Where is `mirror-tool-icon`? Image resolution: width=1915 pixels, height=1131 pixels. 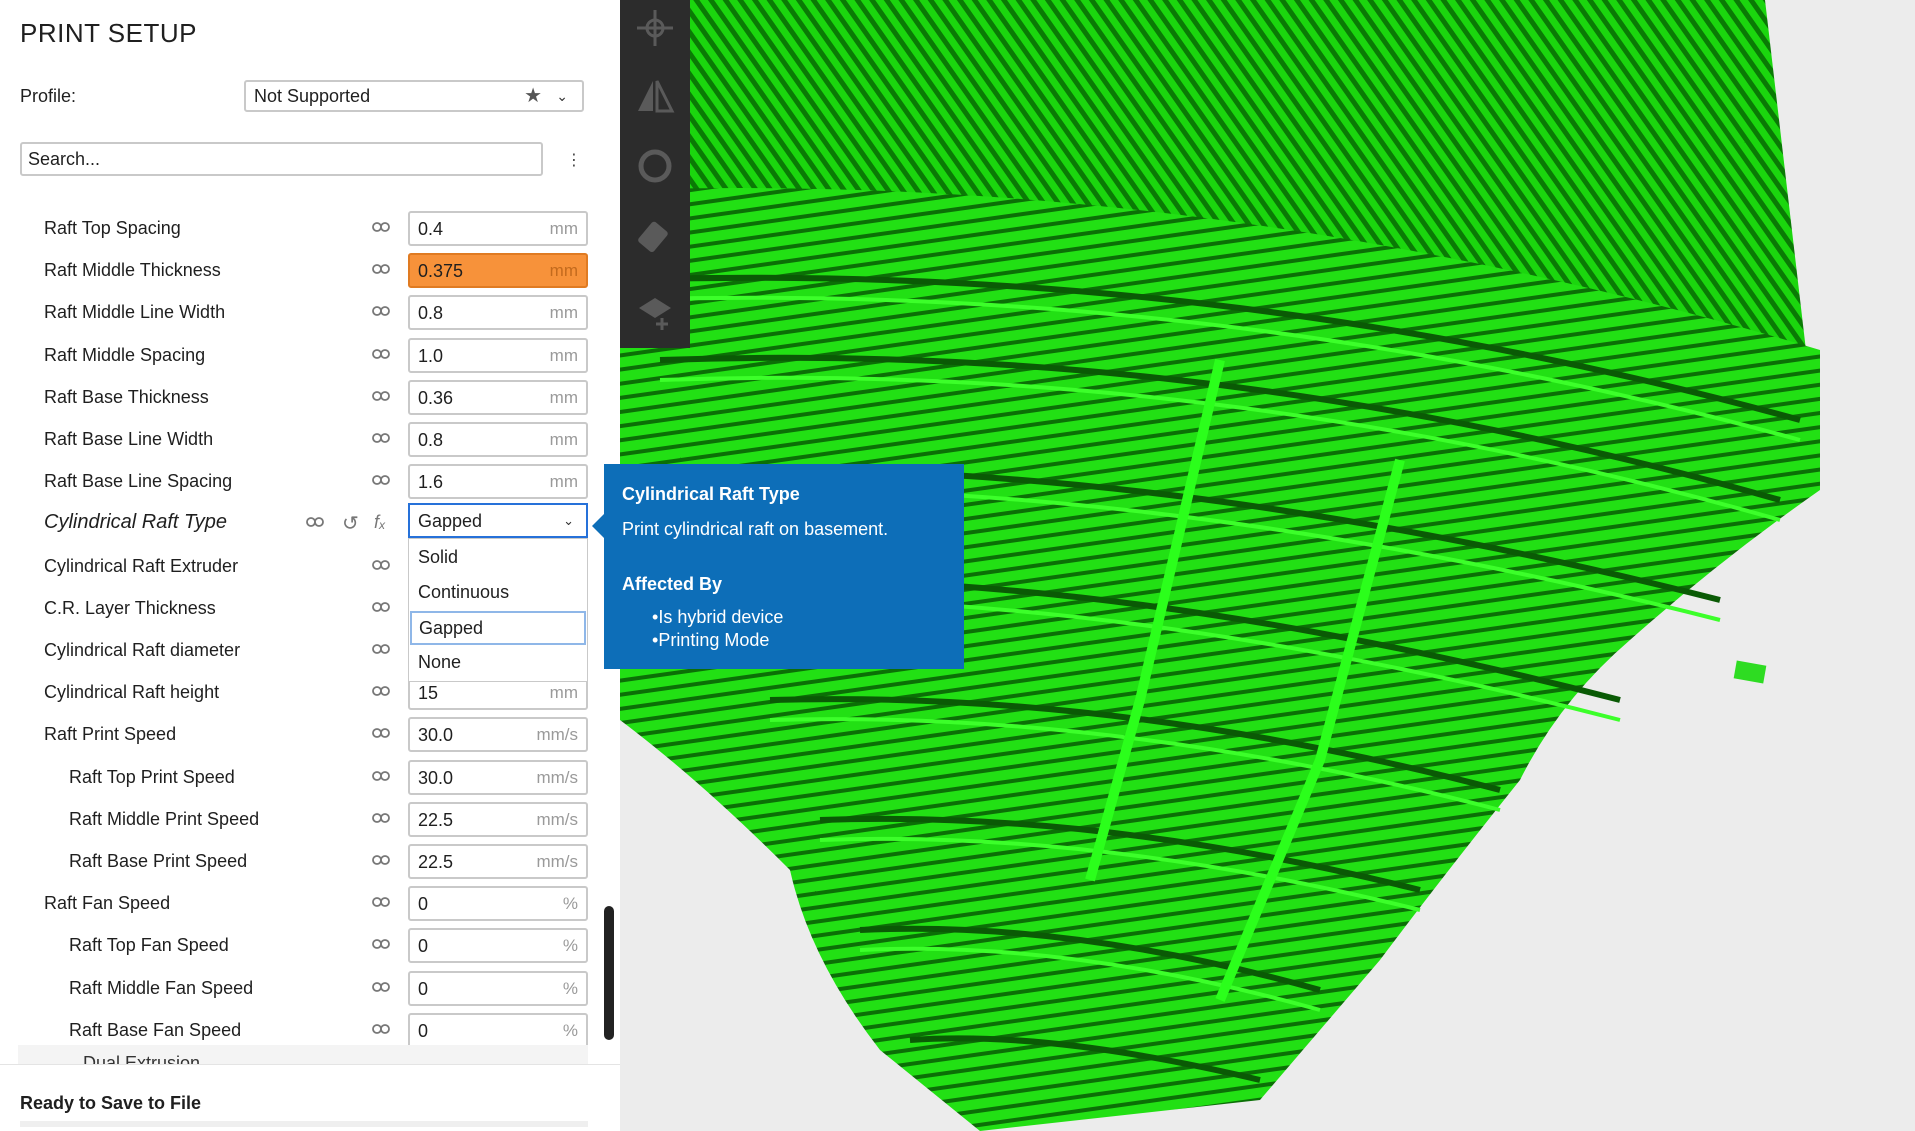
mirror-tool-icon is located at coordinates (655, 96).